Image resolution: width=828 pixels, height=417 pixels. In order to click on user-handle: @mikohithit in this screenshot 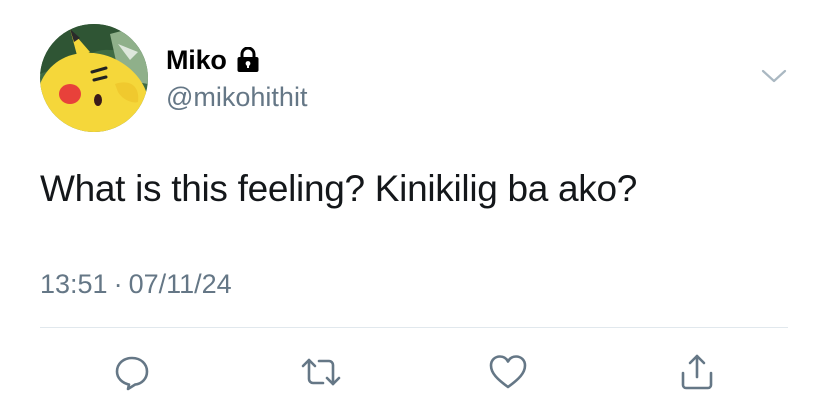, I will do `click(236, 97)`.